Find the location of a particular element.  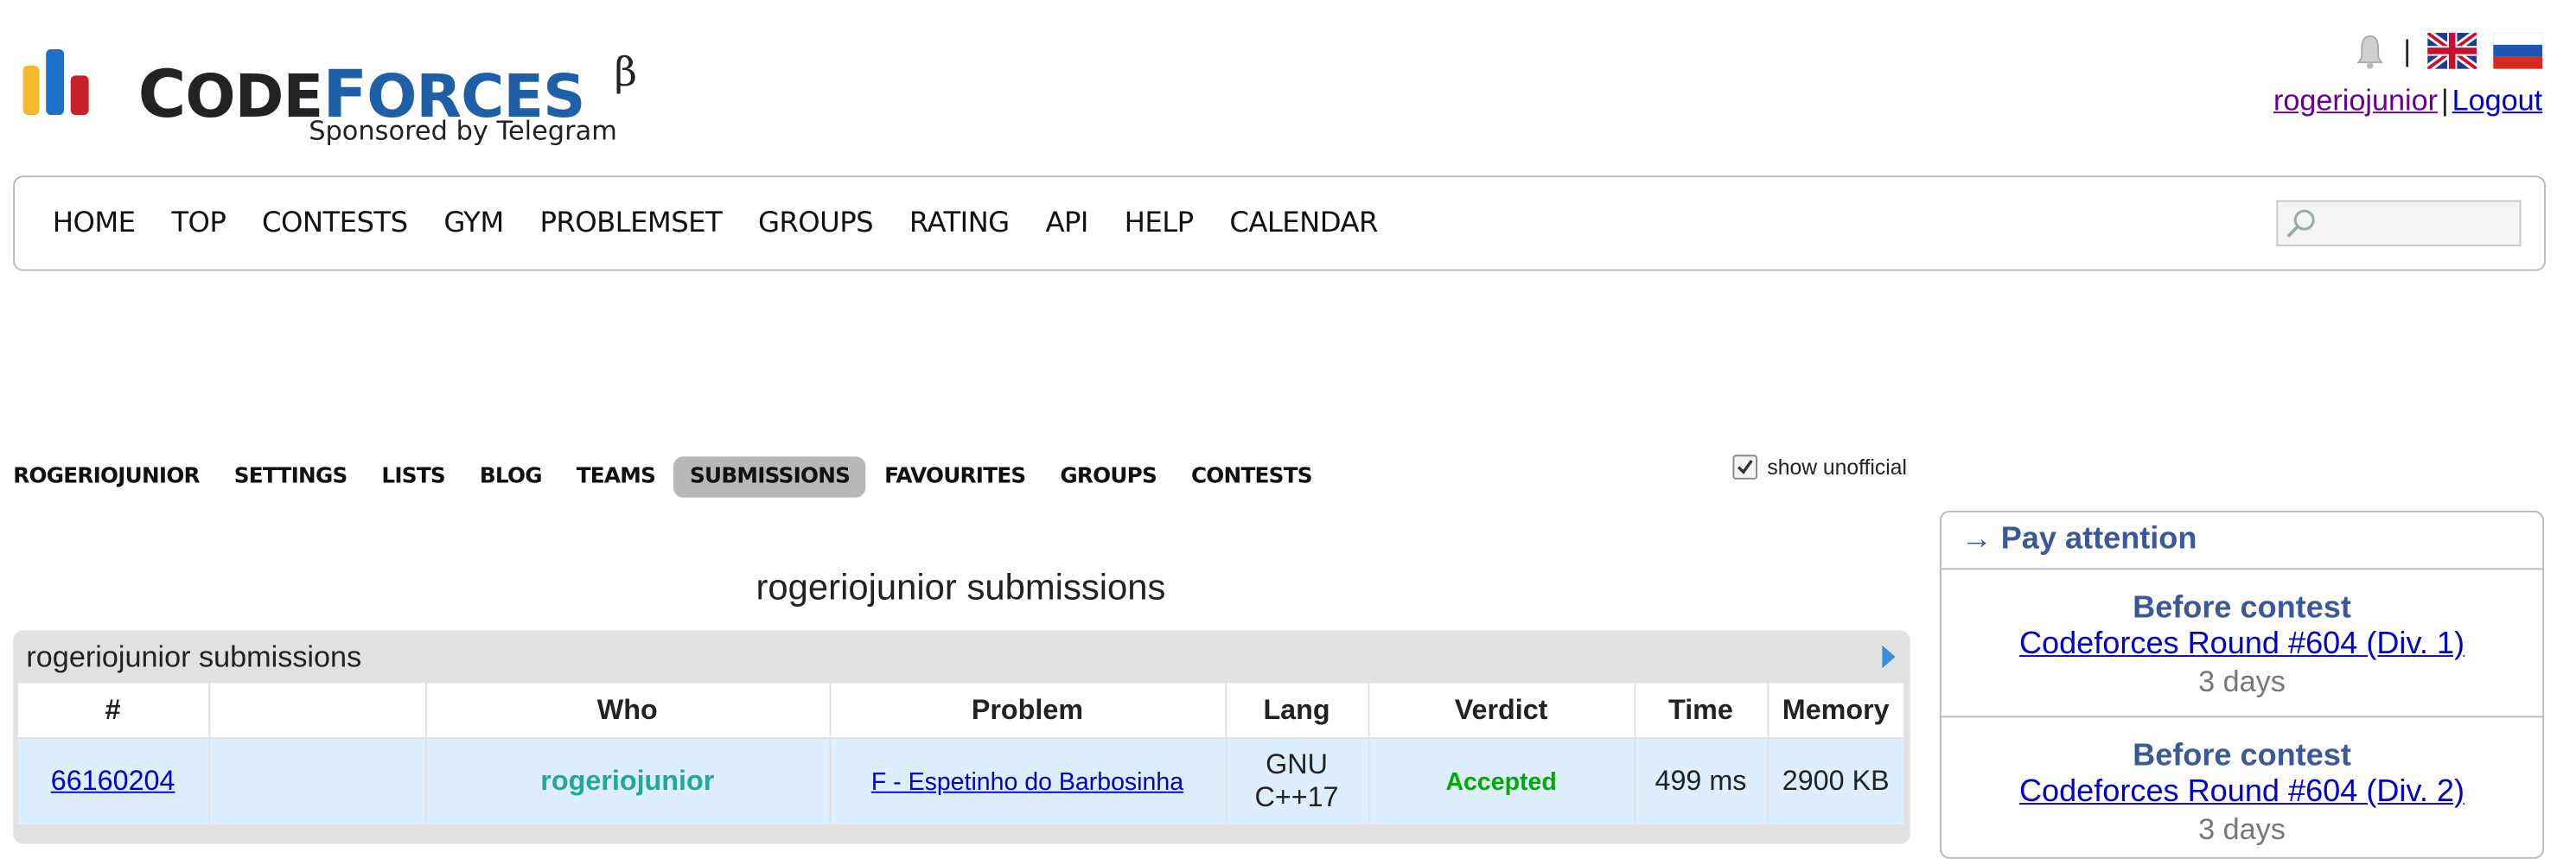

submission-lang-cell: GNU C++17 is located at coordinates (1297, 781).